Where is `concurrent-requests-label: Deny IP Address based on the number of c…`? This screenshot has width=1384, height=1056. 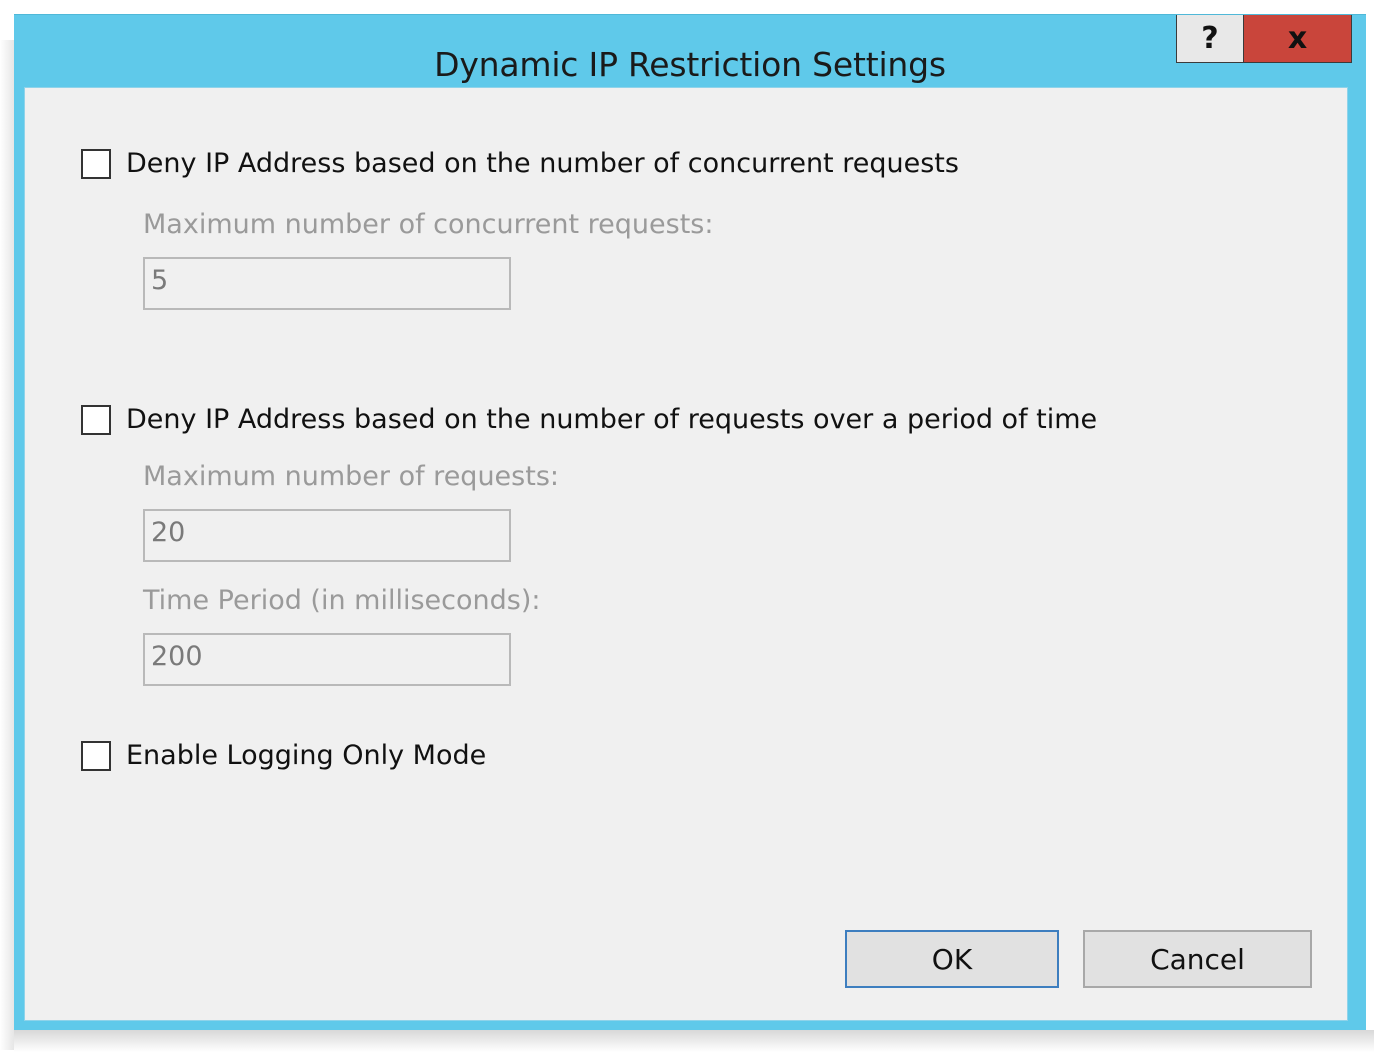
concurrent-requests-label: Deny IP Address based on the number of c… is located at coordinates (542, 163).